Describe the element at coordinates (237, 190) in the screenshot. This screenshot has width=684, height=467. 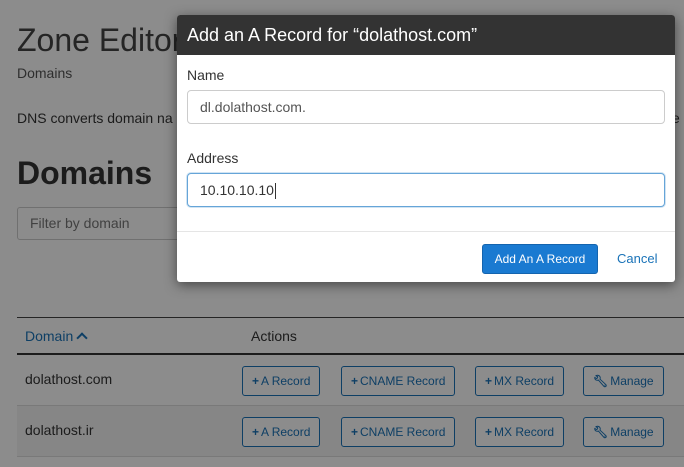
I see `address-value: 10.10.10.10` at that location.